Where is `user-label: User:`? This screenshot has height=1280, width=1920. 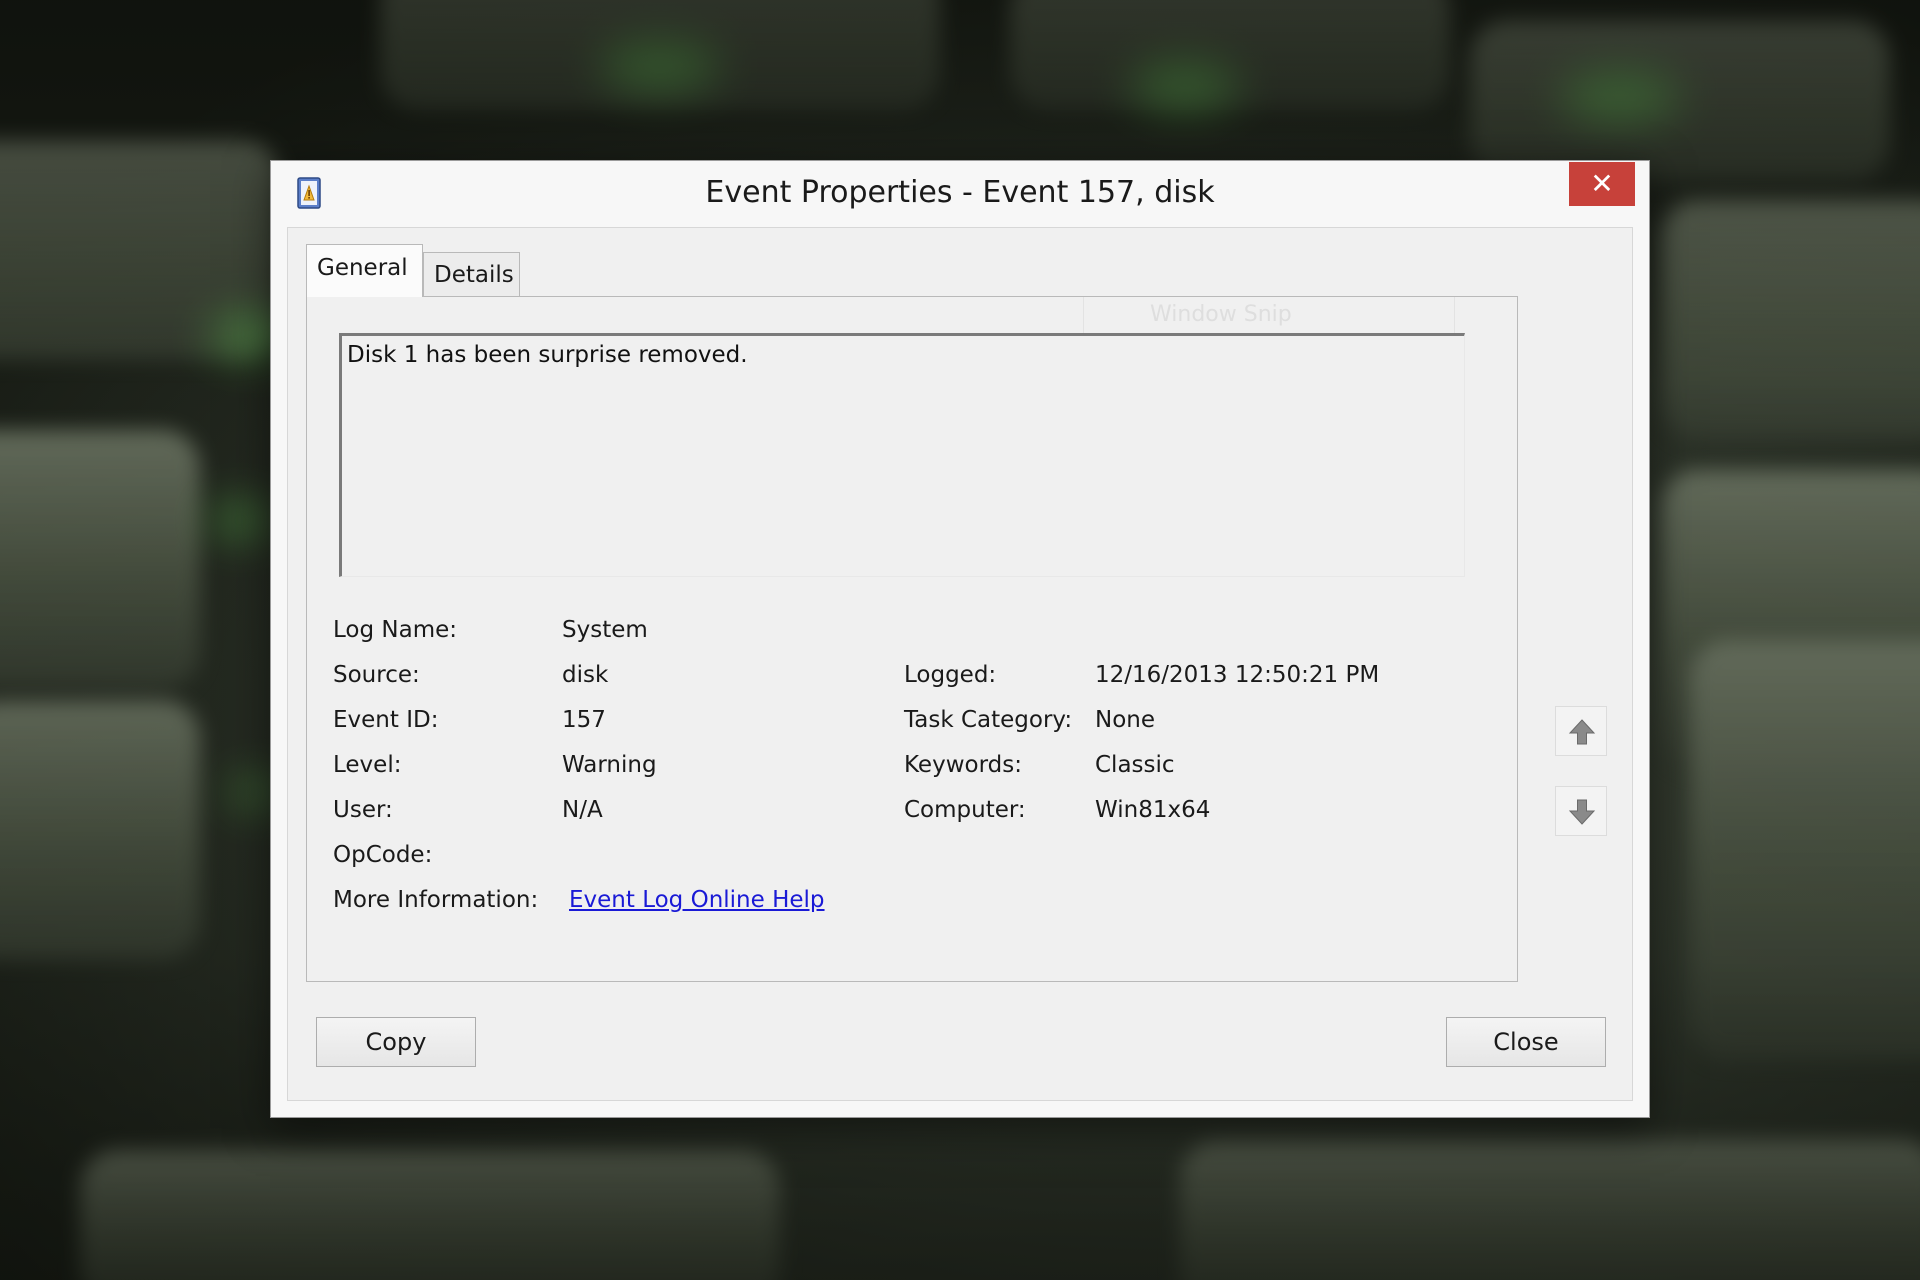 user-label: User: is located at coordinates (363, 810).